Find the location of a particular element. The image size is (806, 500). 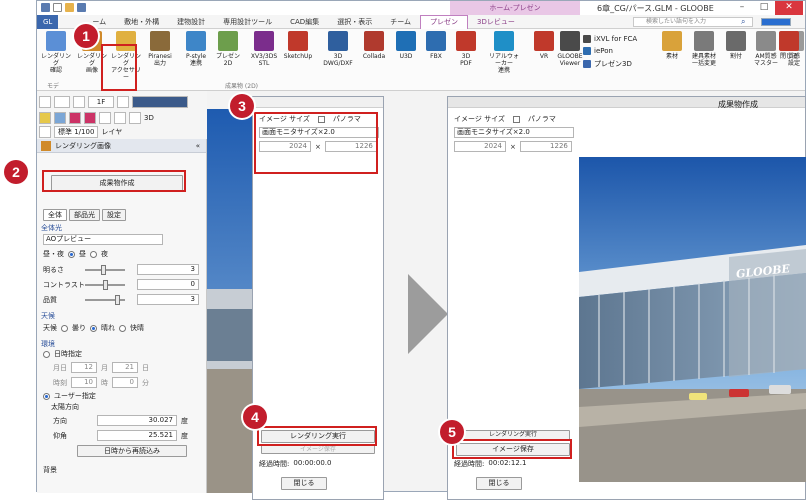

dialog1-close-button: 閉じる is located at coordinates (304, 483).